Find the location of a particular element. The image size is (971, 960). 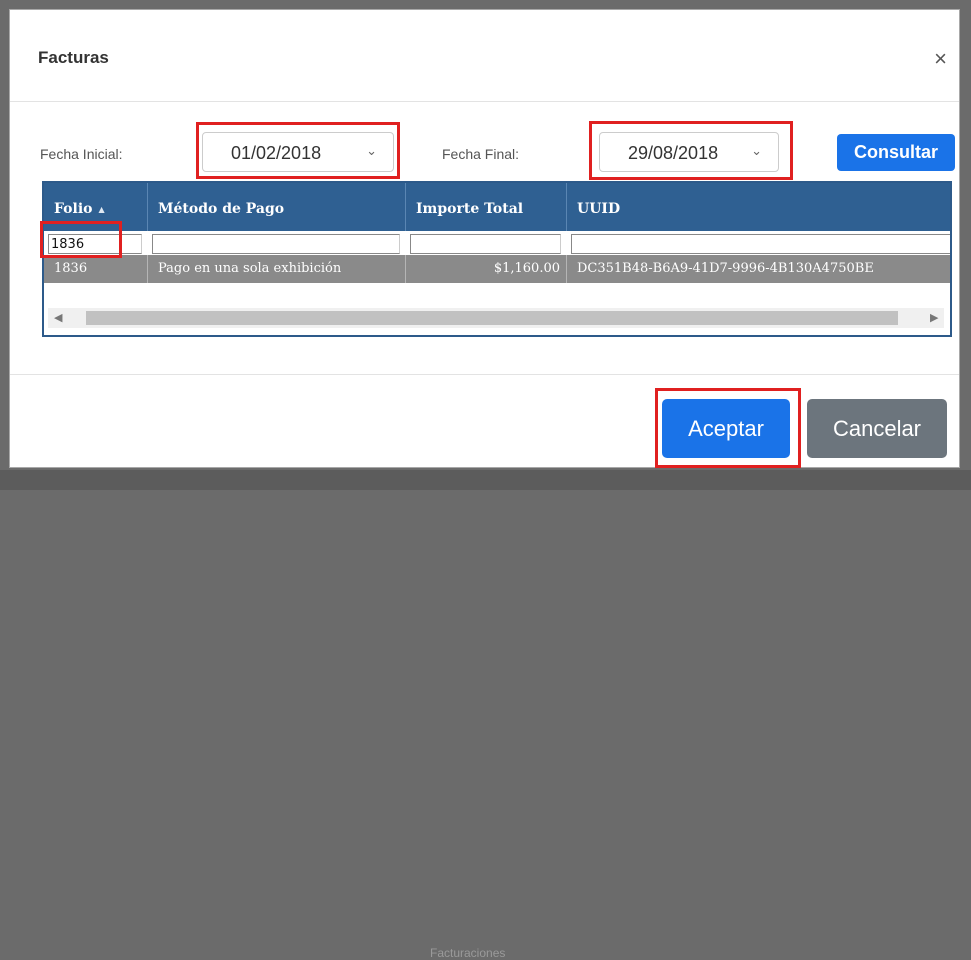

filter-input-uuid is located at coordinates (760, 244).